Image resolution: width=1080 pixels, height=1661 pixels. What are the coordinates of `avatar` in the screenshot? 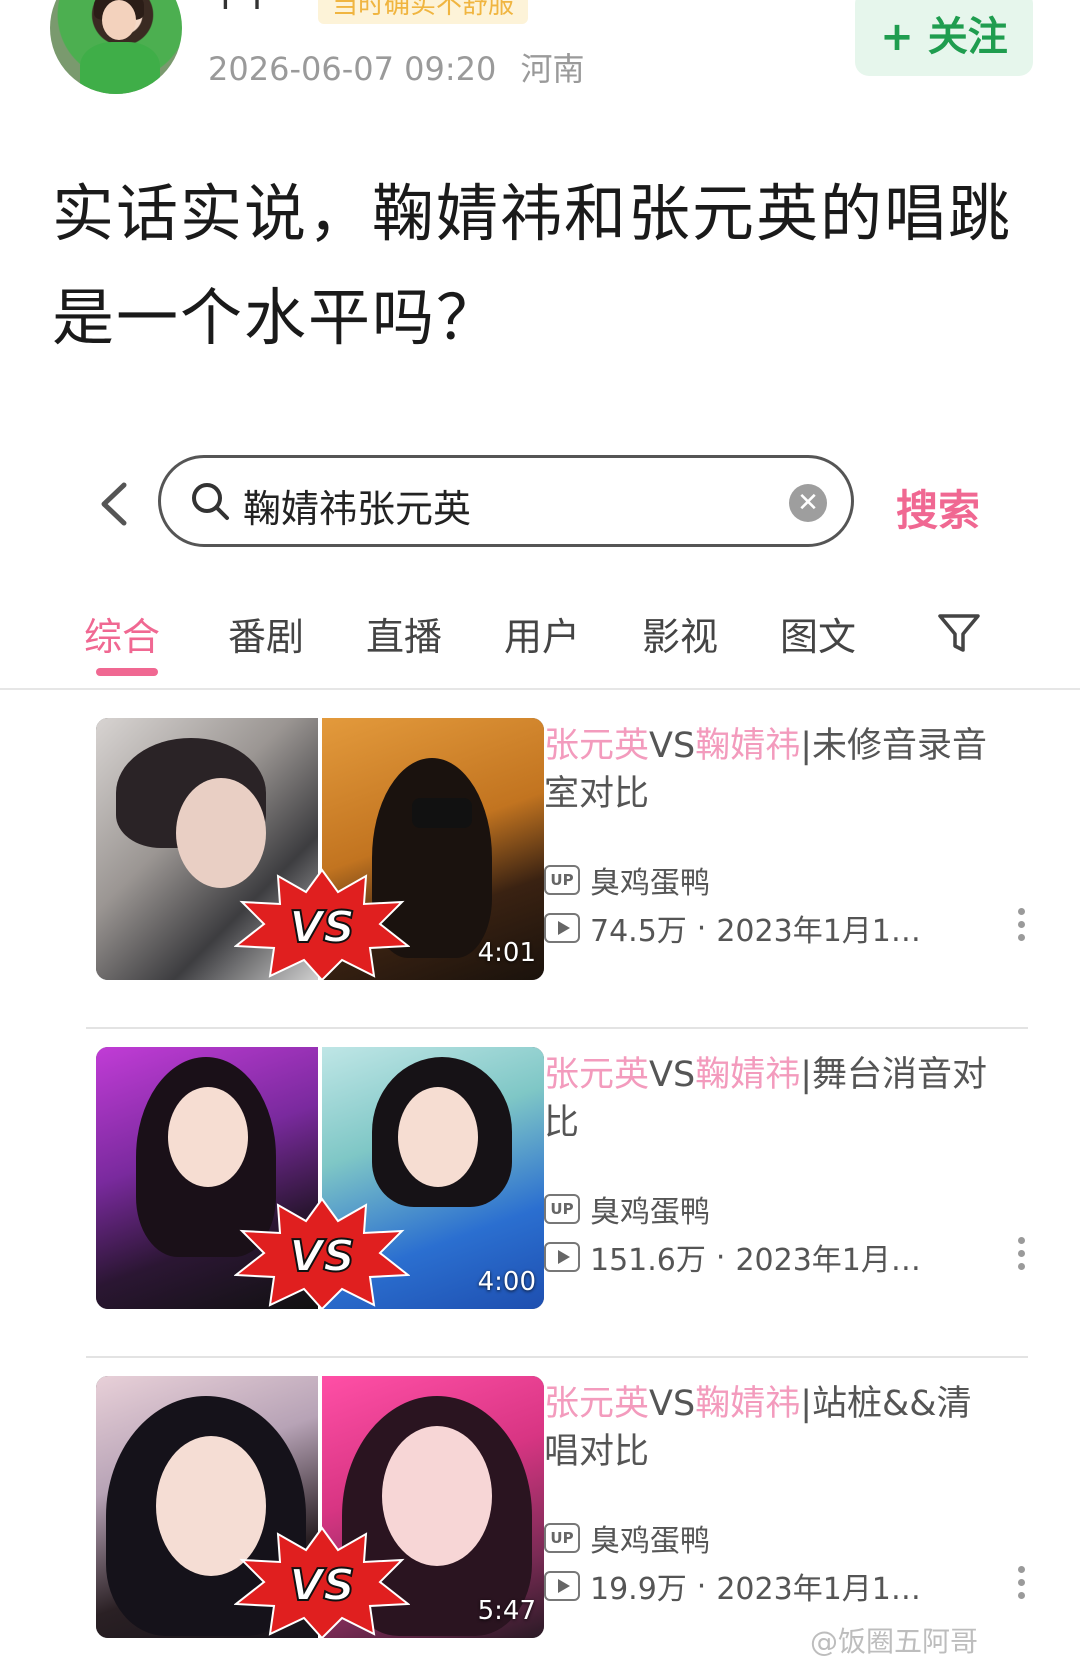 It's located at (116, 47).